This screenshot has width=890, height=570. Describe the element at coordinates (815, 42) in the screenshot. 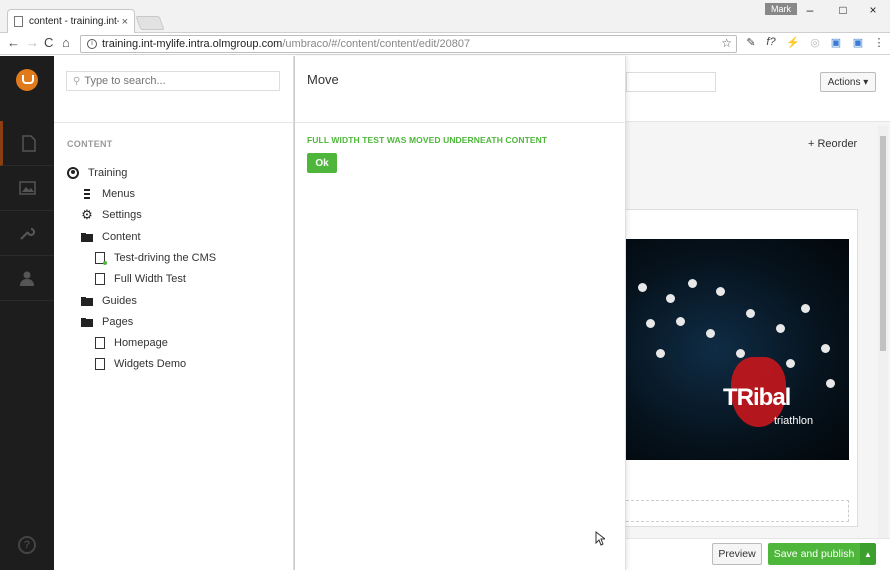

I see `extension-icon: ◎` at that location.